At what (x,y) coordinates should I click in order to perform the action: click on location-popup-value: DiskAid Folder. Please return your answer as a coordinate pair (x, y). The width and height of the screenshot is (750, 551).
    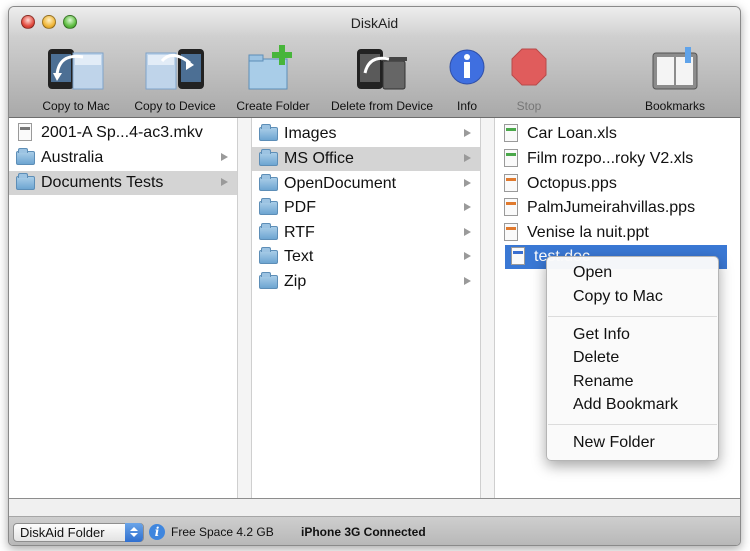
    Looking at the image, I should click on (62, 532).